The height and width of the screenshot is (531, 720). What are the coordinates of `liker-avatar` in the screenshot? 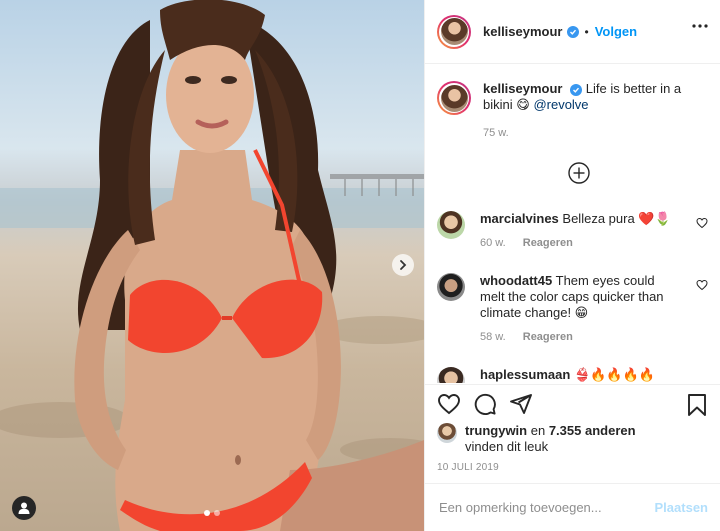 It's located at (447, 433).